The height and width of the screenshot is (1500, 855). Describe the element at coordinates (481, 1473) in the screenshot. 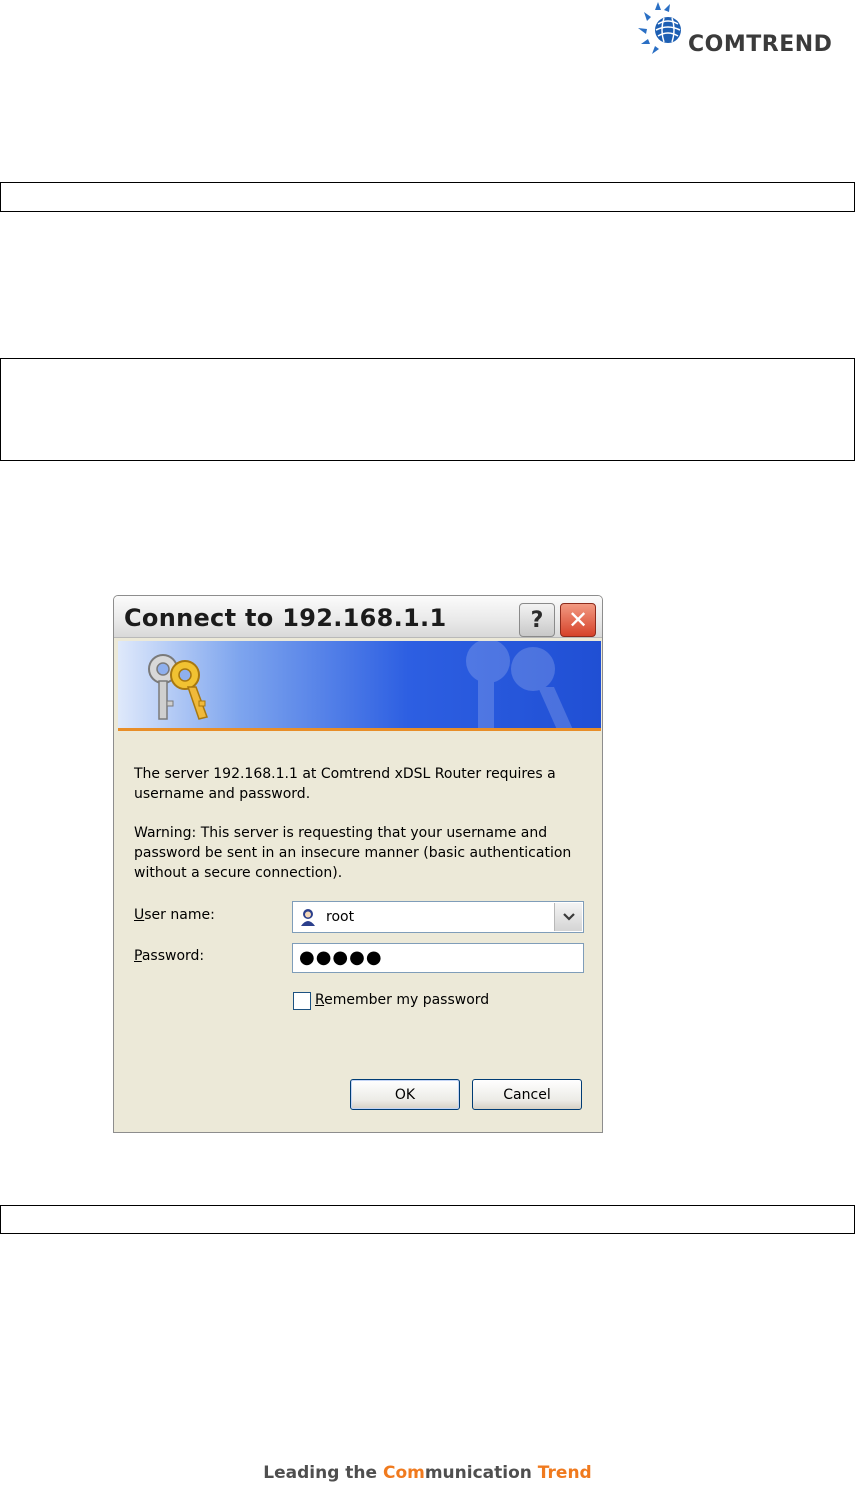

I see `tagline-part3: munication` at that location.